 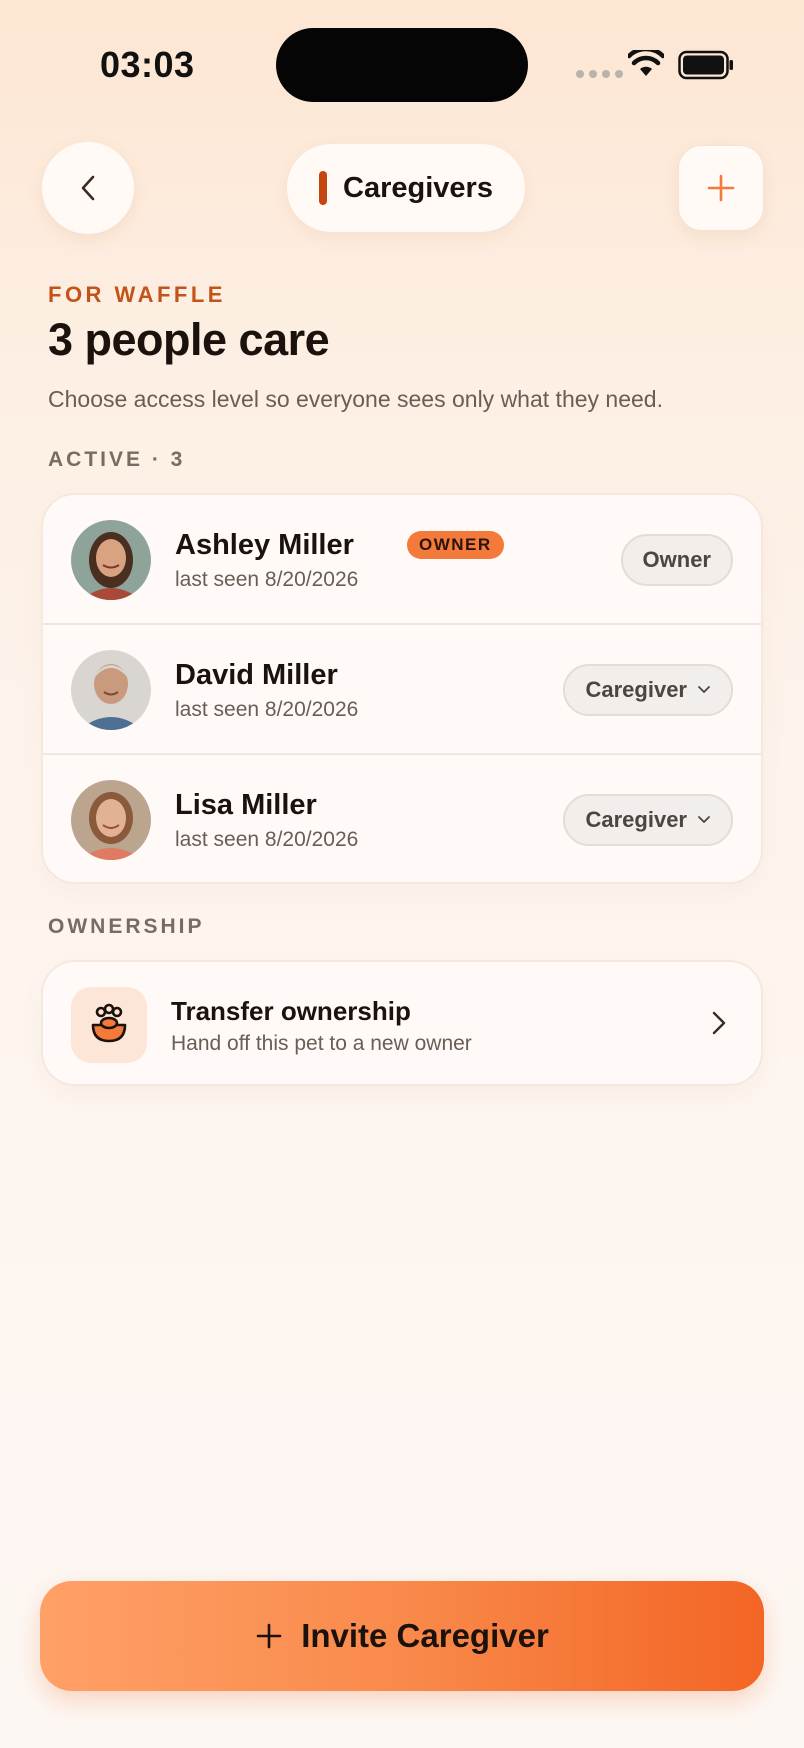 I want to click on battery-icon, so click(x=705, y=65).